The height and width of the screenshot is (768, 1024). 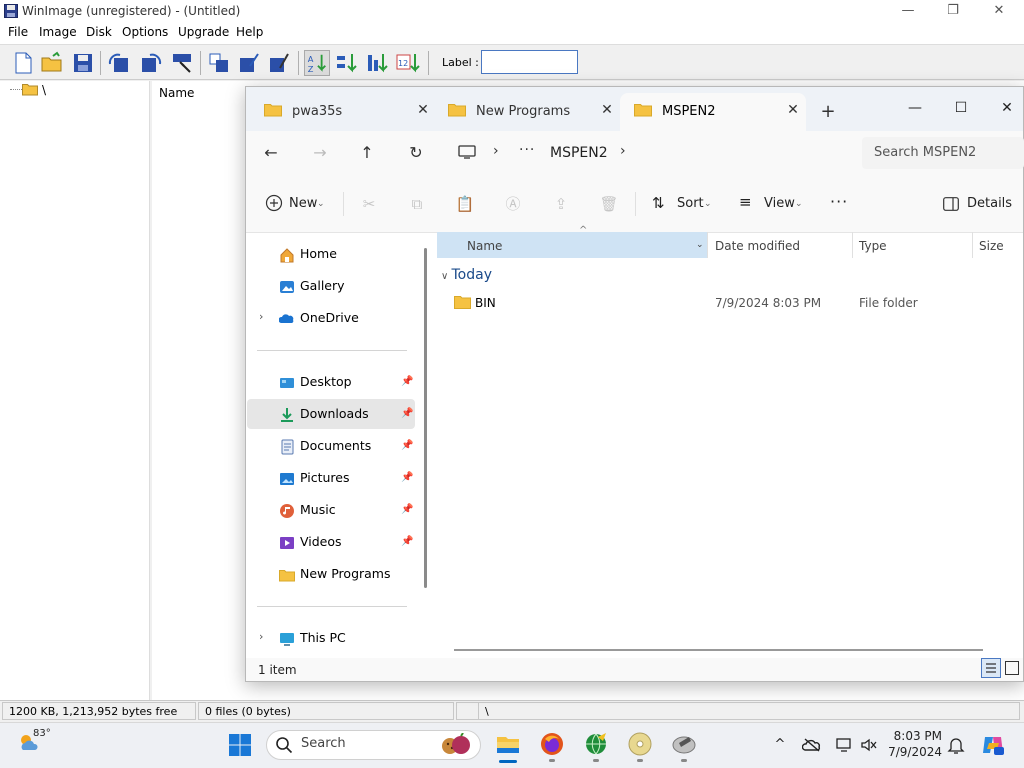 I want to click on svg-text: Z, so click(x=311, y=69).